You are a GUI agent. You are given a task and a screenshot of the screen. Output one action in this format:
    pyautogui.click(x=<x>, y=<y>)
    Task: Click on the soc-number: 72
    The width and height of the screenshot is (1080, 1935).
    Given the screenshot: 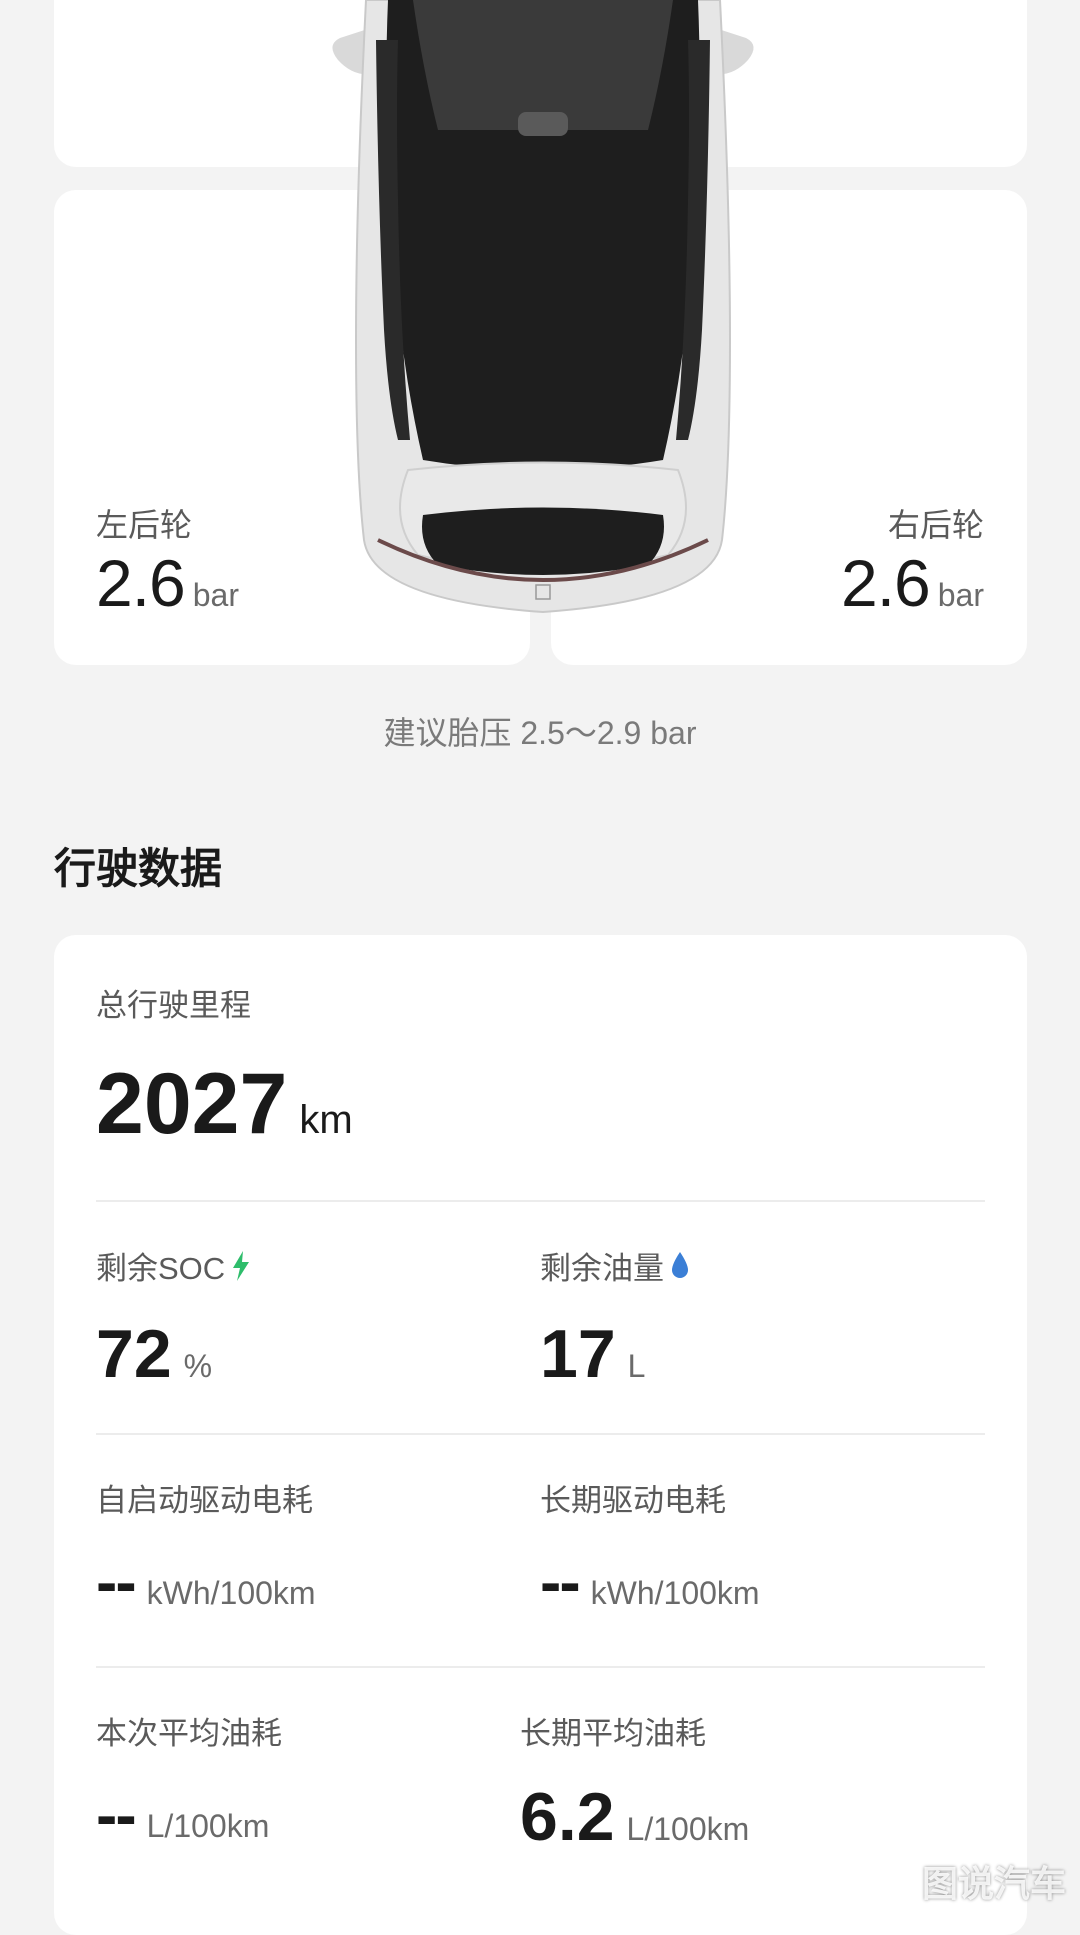 What is the action you would take?
    pyautogui.click(x=134, y=1354)
    